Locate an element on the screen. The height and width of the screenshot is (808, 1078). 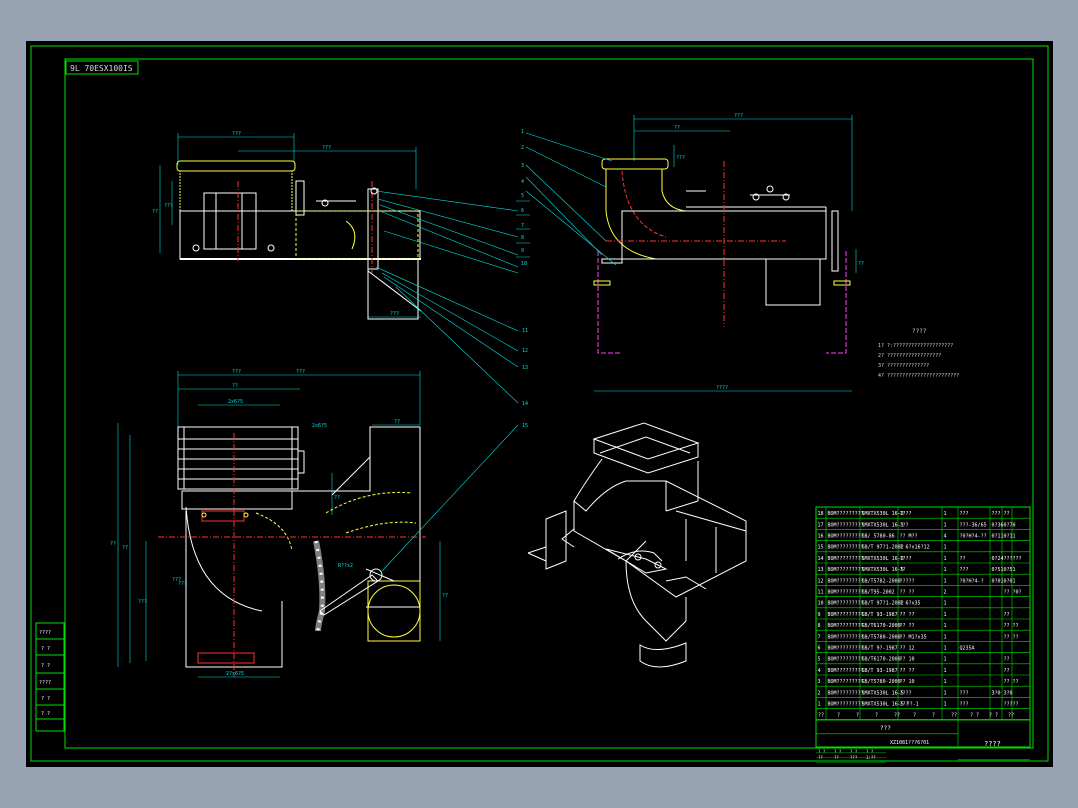
balloon-label: 13 is located at coordinates (525, 368).